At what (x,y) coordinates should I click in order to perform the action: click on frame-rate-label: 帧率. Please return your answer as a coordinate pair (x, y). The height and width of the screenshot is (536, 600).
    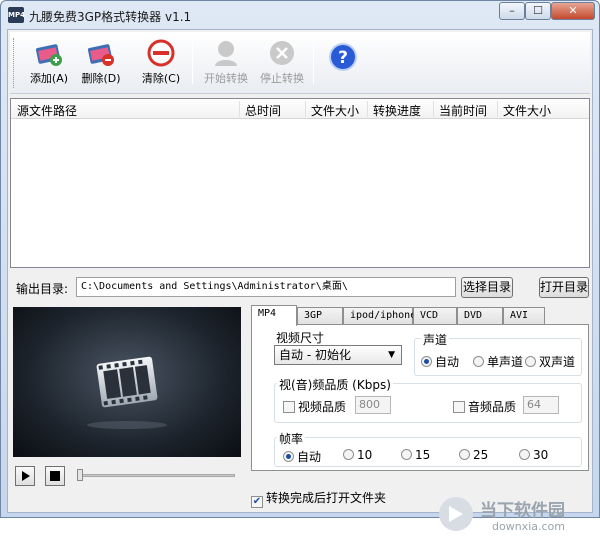
    Looking at the image, I should click on (291, 438).